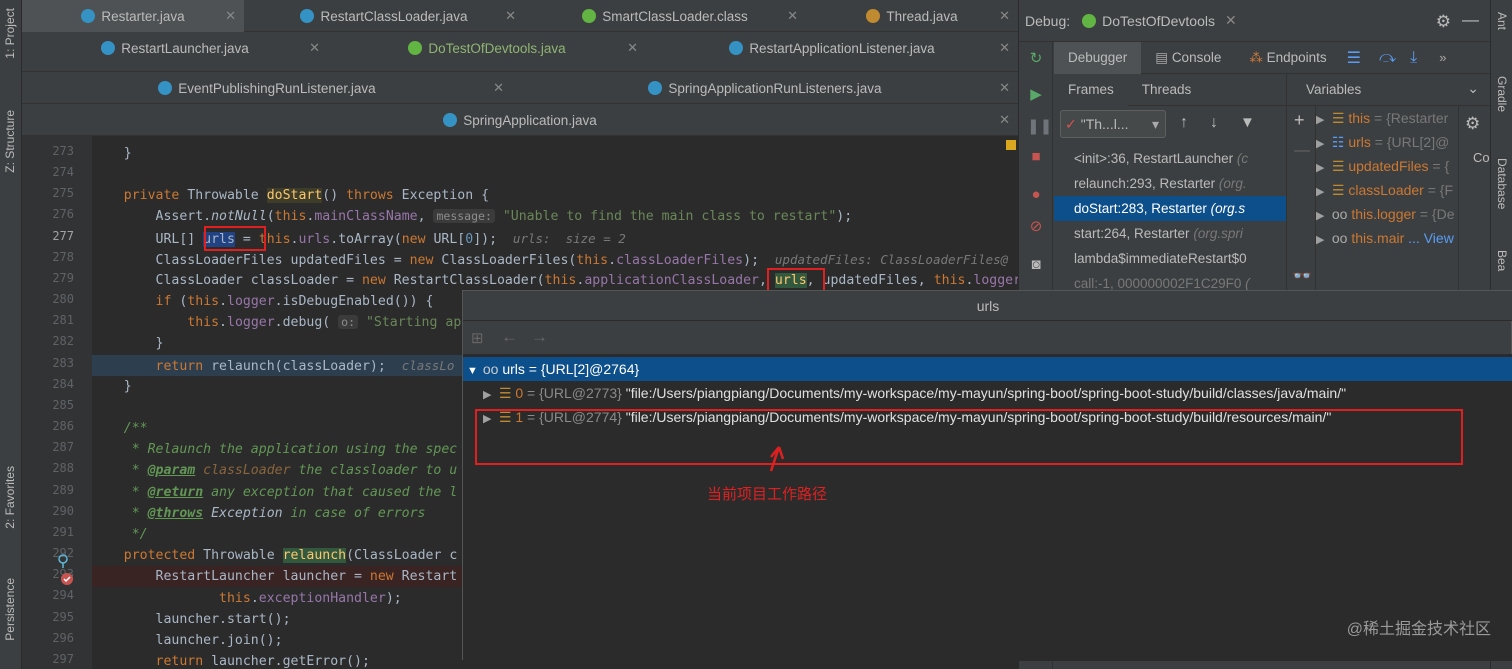 The height and width of the screenshot is (669, 1512). Describe the element at coordinates (277, 88) in the screenshot. I see `tab-label: EventPublishingRunListener.java` at that location.